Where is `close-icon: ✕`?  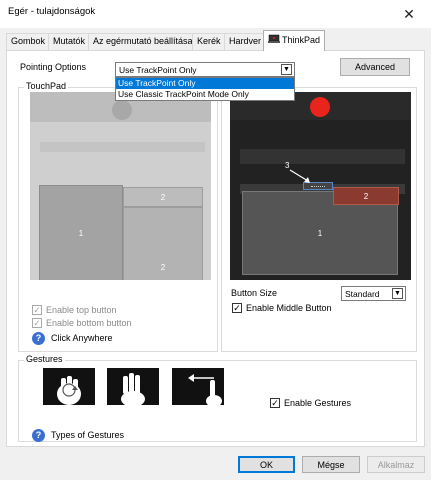 close-icon: ✕ is located at coordinates (409, 13).